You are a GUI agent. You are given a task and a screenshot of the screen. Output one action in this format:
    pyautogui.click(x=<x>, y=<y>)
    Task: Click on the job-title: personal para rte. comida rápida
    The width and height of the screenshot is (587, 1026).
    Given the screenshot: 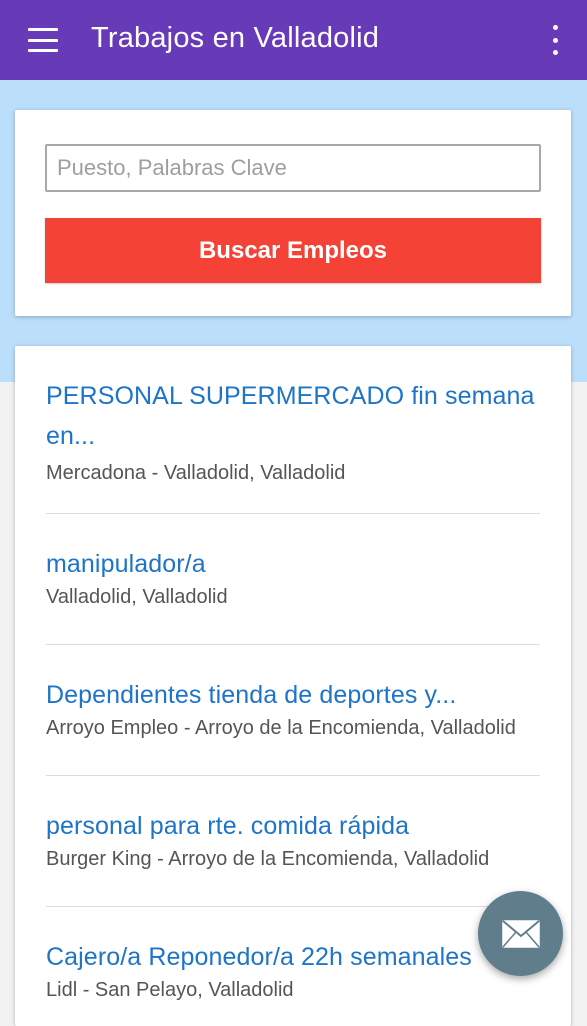 What is the action you would take?
    pyautogui.click(x=293, y=826)
    